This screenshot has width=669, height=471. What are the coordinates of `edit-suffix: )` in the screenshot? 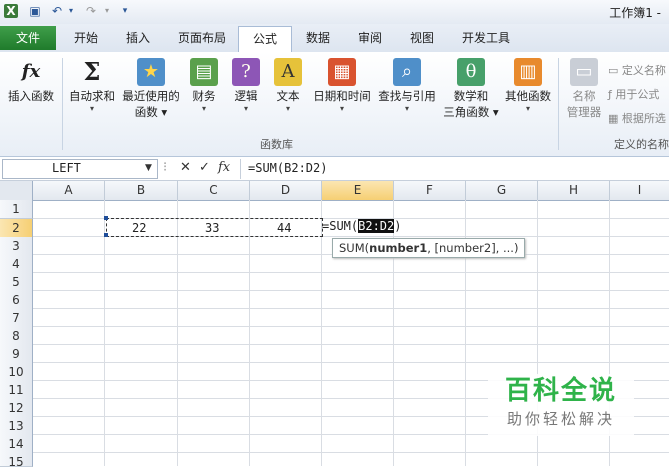 It's located at (398, 226).